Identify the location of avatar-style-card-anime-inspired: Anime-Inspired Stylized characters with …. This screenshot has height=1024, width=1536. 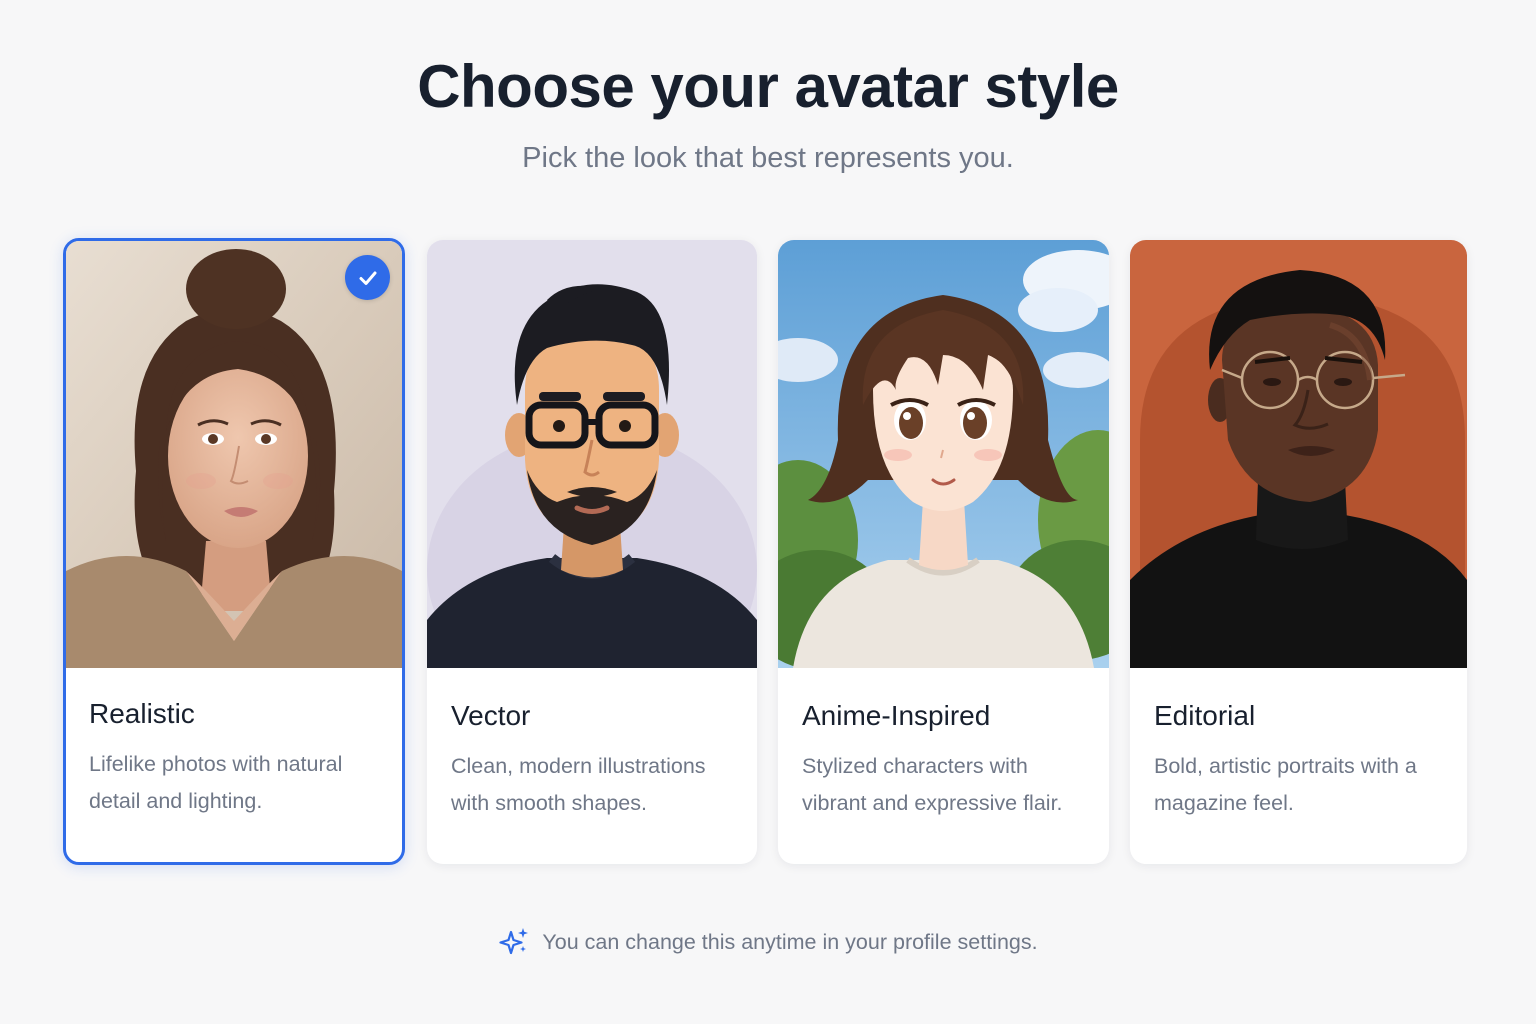
(943, 552).